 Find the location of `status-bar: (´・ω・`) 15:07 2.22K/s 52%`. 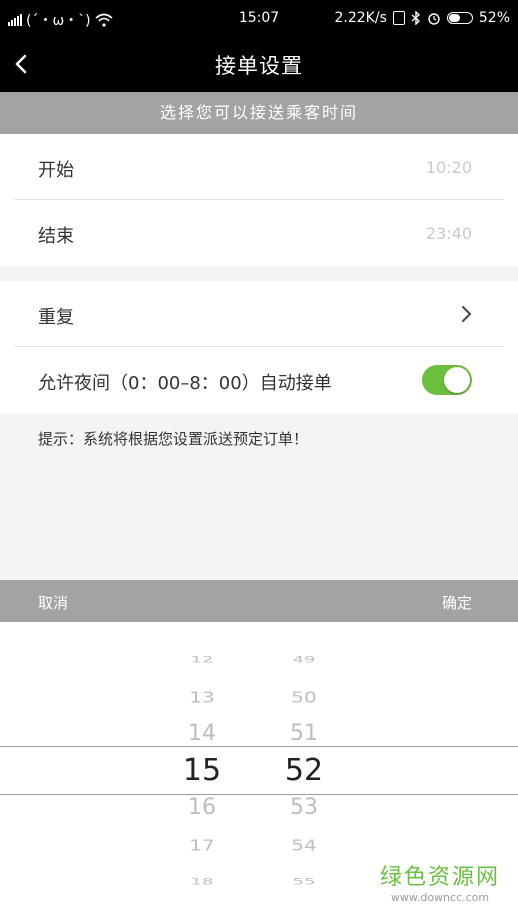

status-bar: (´・ω・`) 15:07 2.22K/s 52% is located at coordinates (259, 18).